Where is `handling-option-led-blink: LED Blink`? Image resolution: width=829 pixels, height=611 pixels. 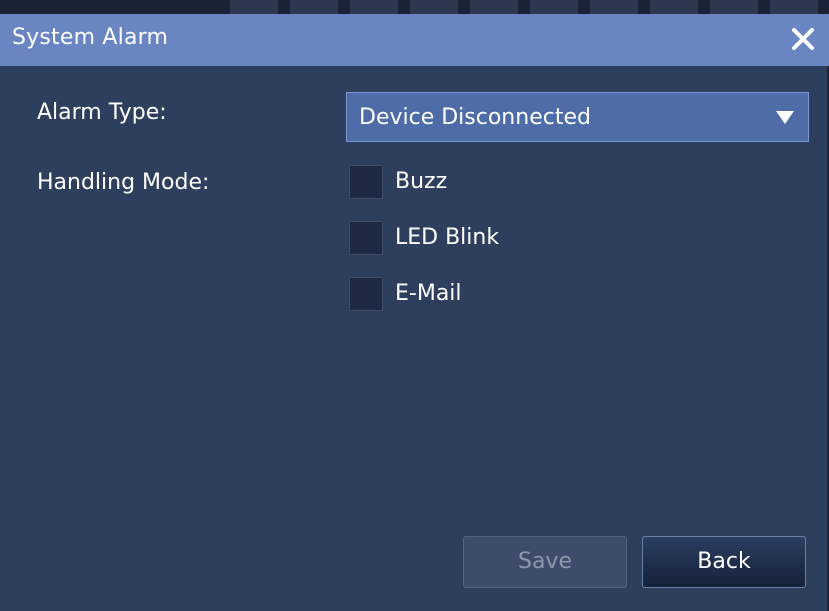
handling-option-led-blink: LED Blink is located at coordinates (499, 238).